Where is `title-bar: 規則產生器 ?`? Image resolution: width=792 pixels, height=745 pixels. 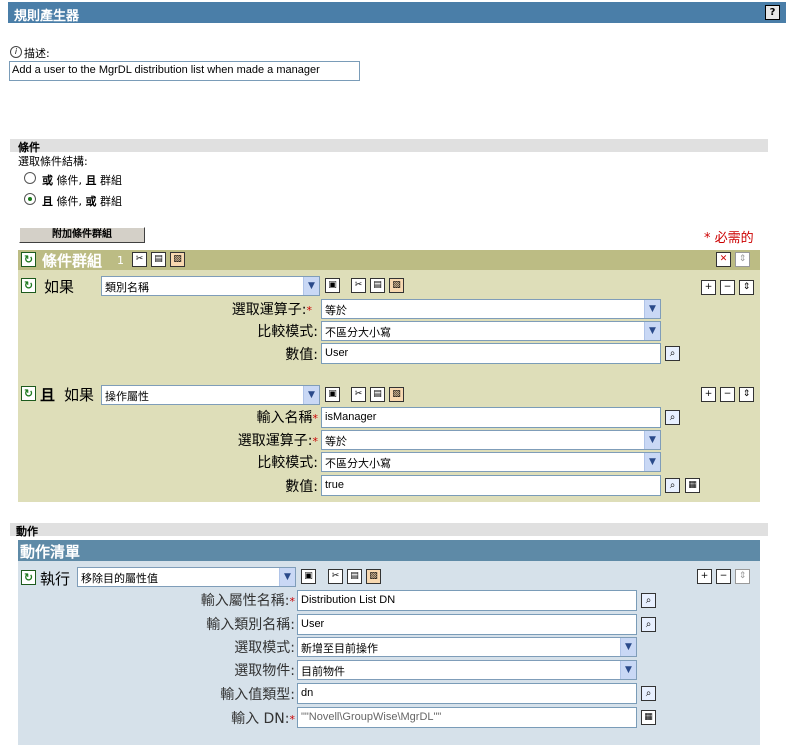 title-bar: 規則產生器 ? is located at coordinates (397, 13).